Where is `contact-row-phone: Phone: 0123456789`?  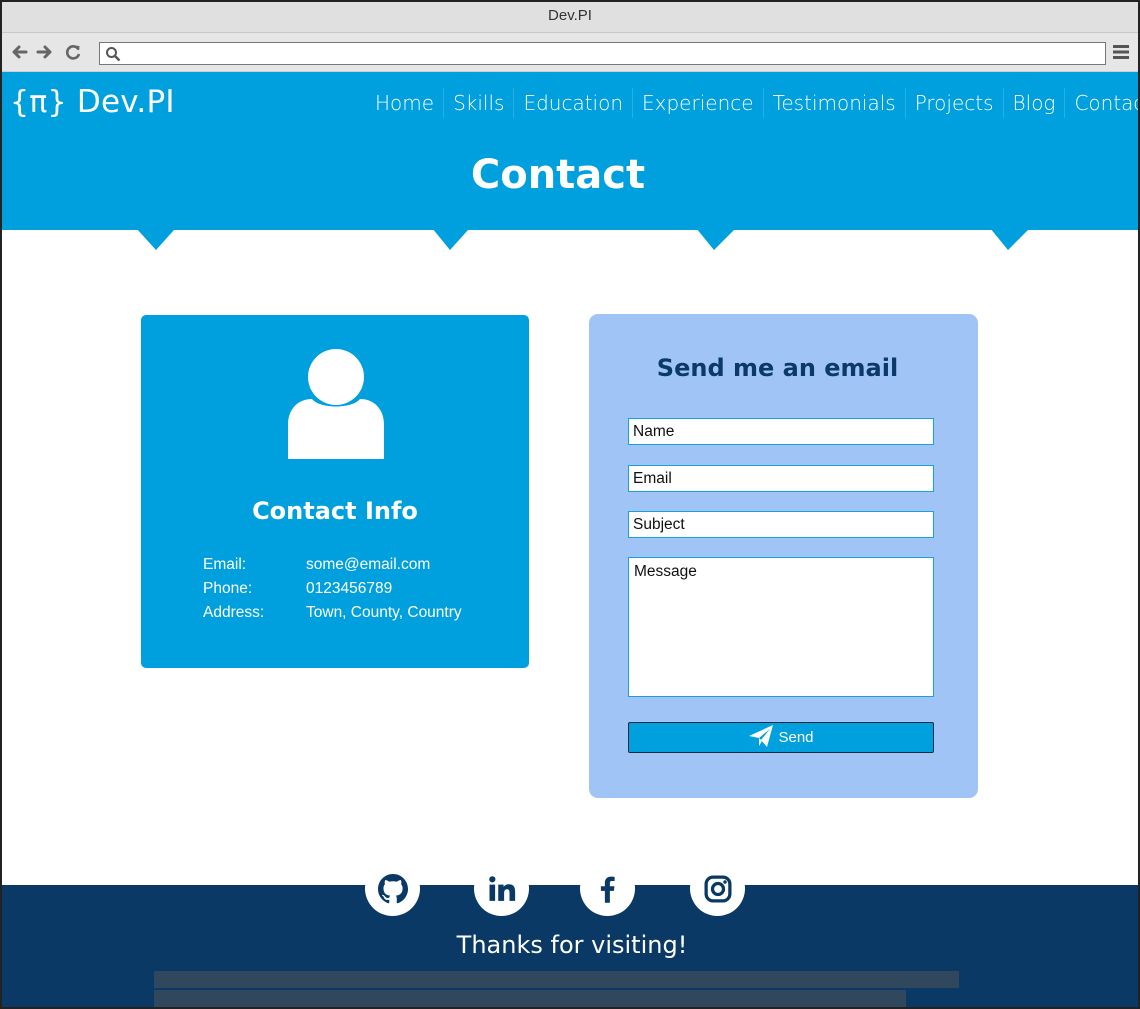 contact-row-phone: Phone: 0123456789 is located at coordinates (332, 589).